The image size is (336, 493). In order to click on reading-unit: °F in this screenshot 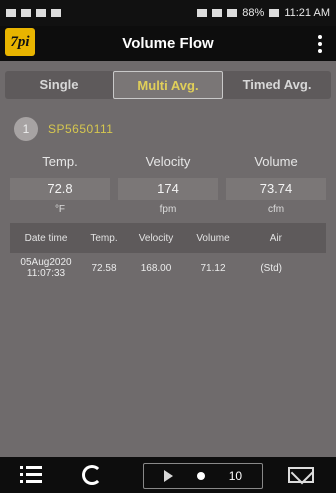, I will do `click(60, 209)`.